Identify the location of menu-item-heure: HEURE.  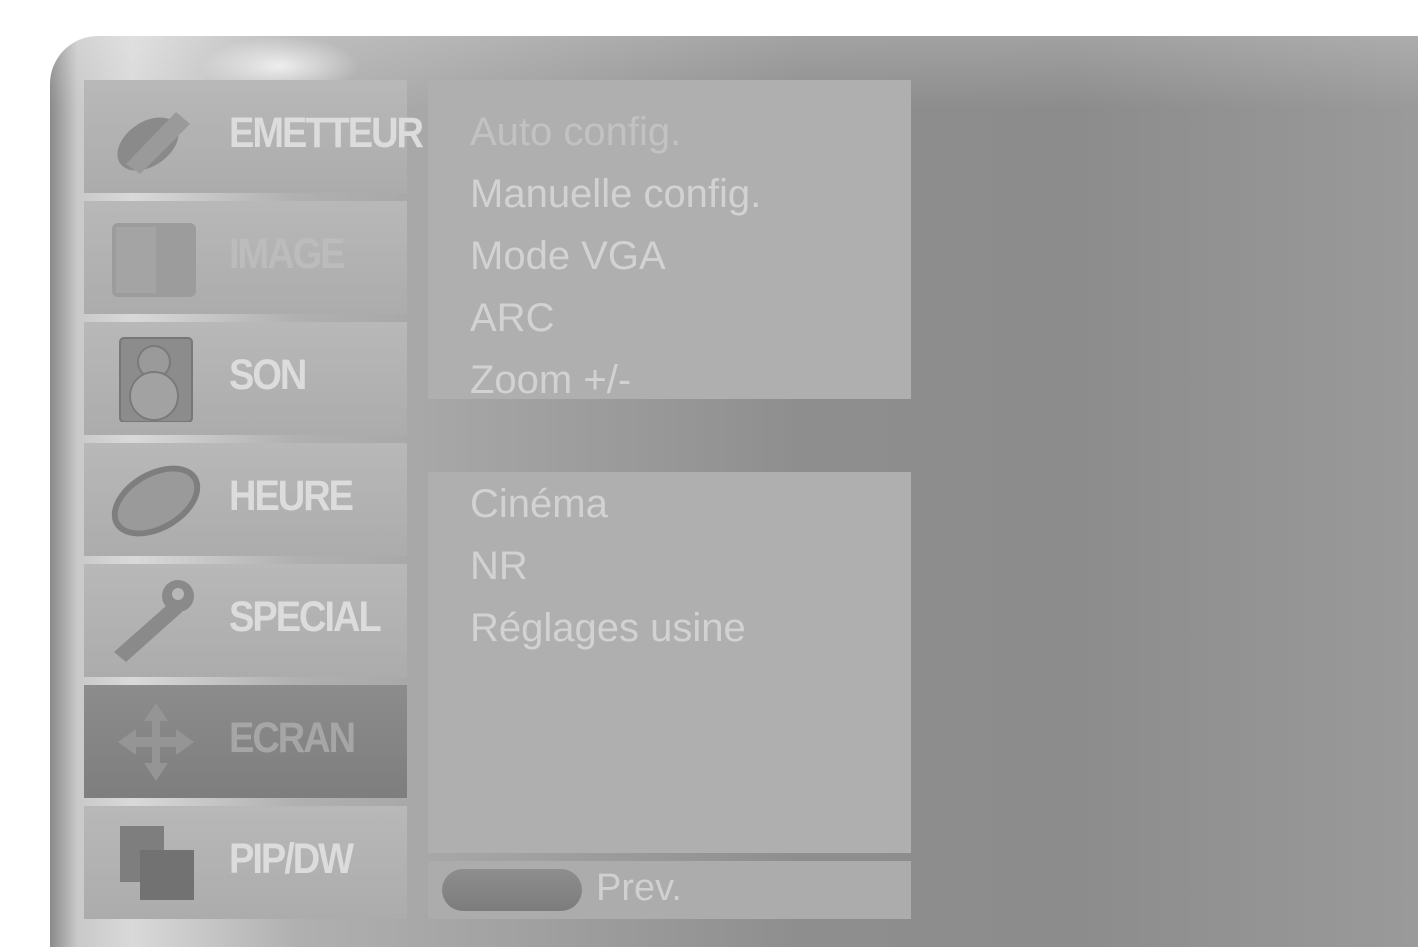
(245, 499).